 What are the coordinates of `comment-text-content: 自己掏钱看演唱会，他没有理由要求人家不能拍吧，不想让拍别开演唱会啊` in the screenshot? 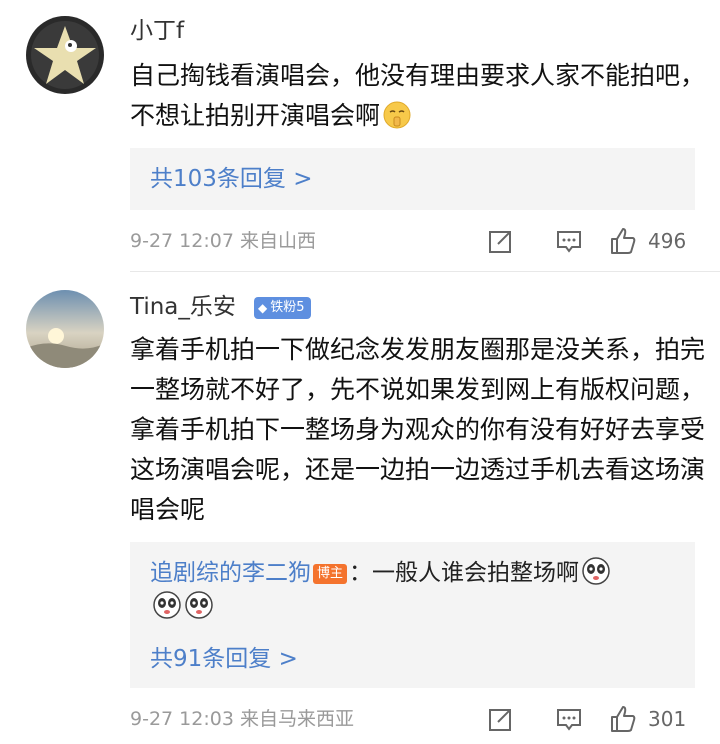 It's located at (418, 95).